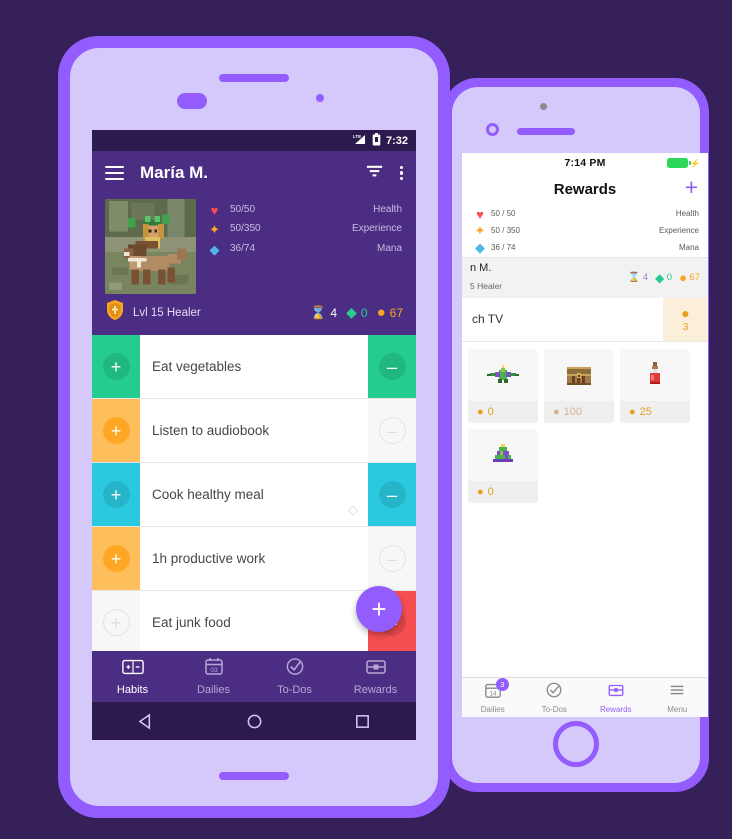 The width and height of the screenshot is (732, 839). Describe the element at coordinates (585, 319) in the screenshot. I see `ios-custom-reward-row: ch TV ● 3` at that location.